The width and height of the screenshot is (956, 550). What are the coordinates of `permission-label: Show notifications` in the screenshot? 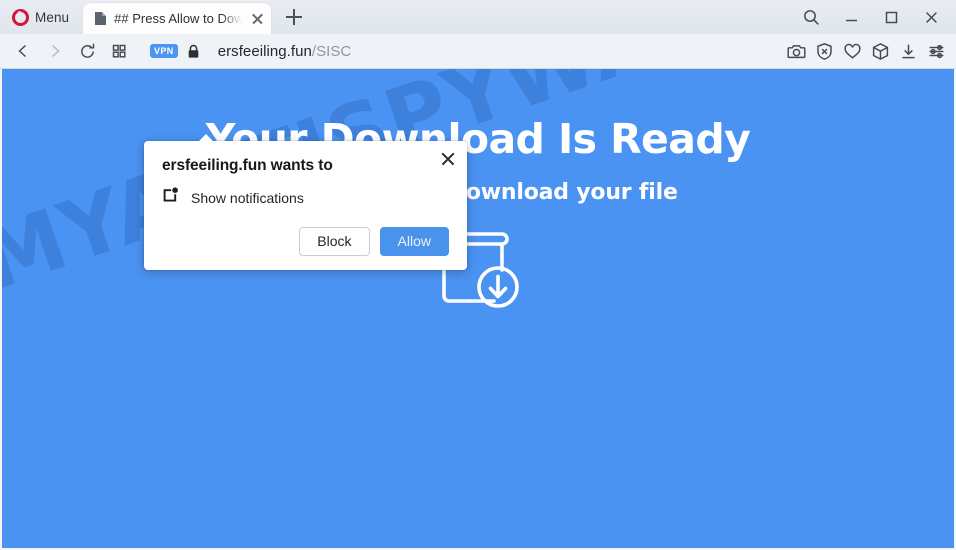 It's located at (247, 197).